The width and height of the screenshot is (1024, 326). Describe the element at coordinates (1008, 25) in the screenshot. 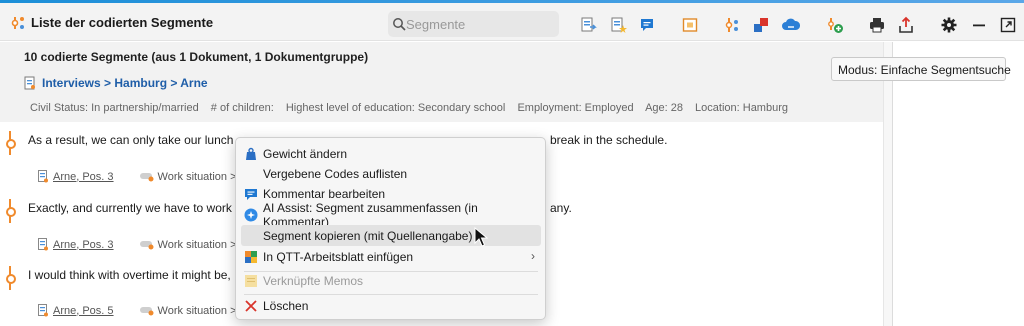

I see `popout-icon` at that location.